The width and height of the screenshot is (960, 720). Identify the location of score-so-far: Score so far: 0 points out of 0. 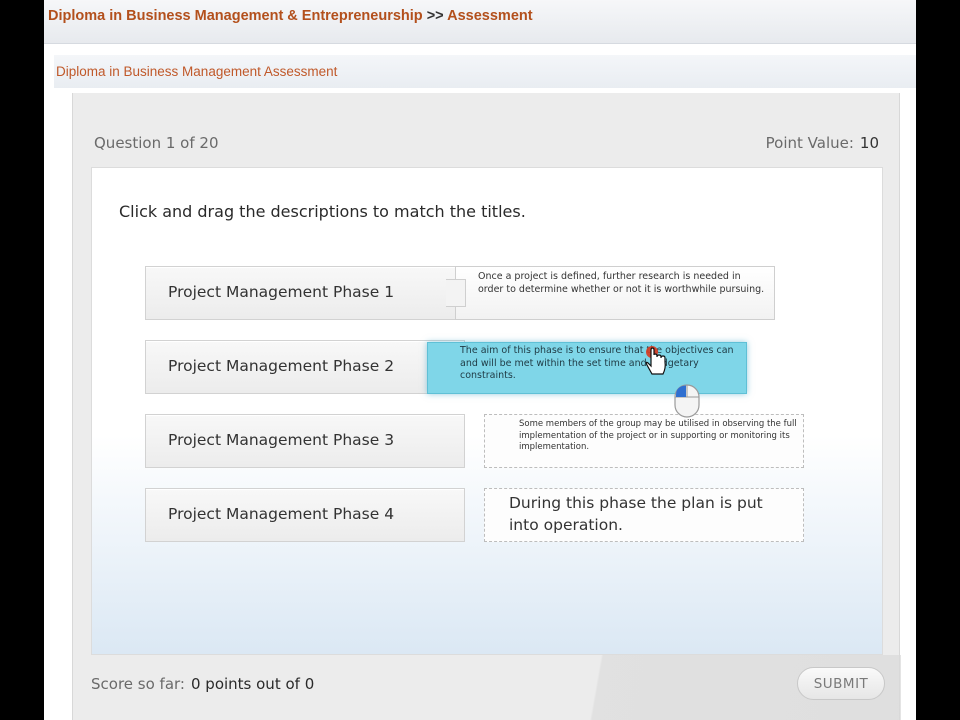
(202, 684).